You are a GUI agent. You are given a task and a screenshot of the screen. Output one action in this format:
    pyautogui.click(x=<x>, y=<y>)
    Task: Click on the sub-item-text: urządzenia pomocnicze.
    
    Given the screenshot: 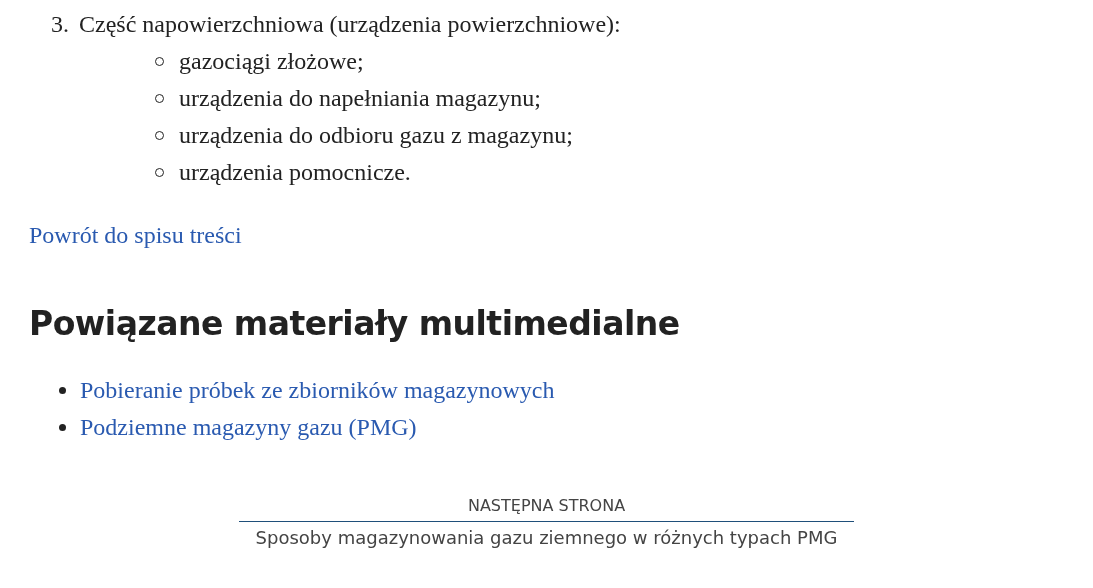 What is the action you would take?
    pyautogui.click(x=295, y=172)
    